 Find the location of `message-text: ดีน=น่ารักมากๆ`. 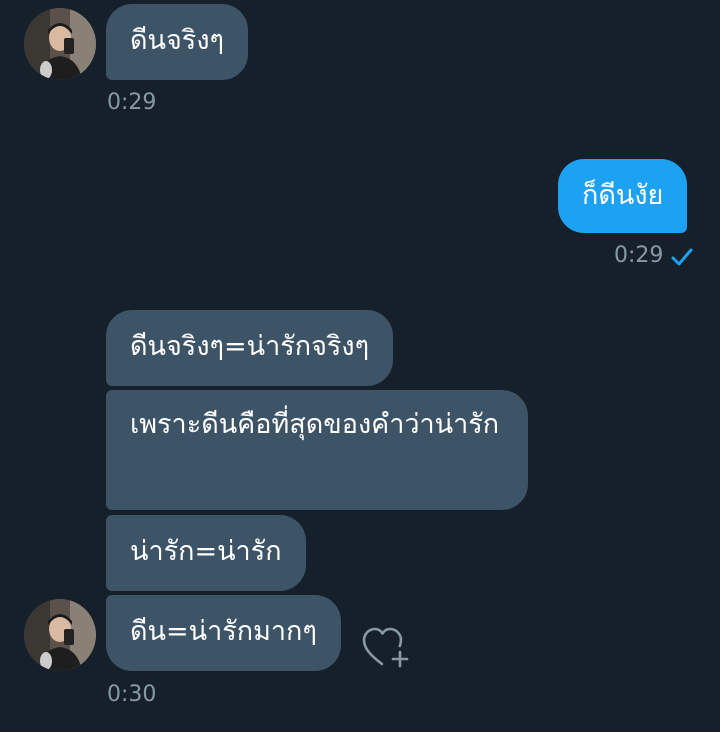

message-text: ดีน=น่ารักมากๆ is located at coordinates (223, 631).